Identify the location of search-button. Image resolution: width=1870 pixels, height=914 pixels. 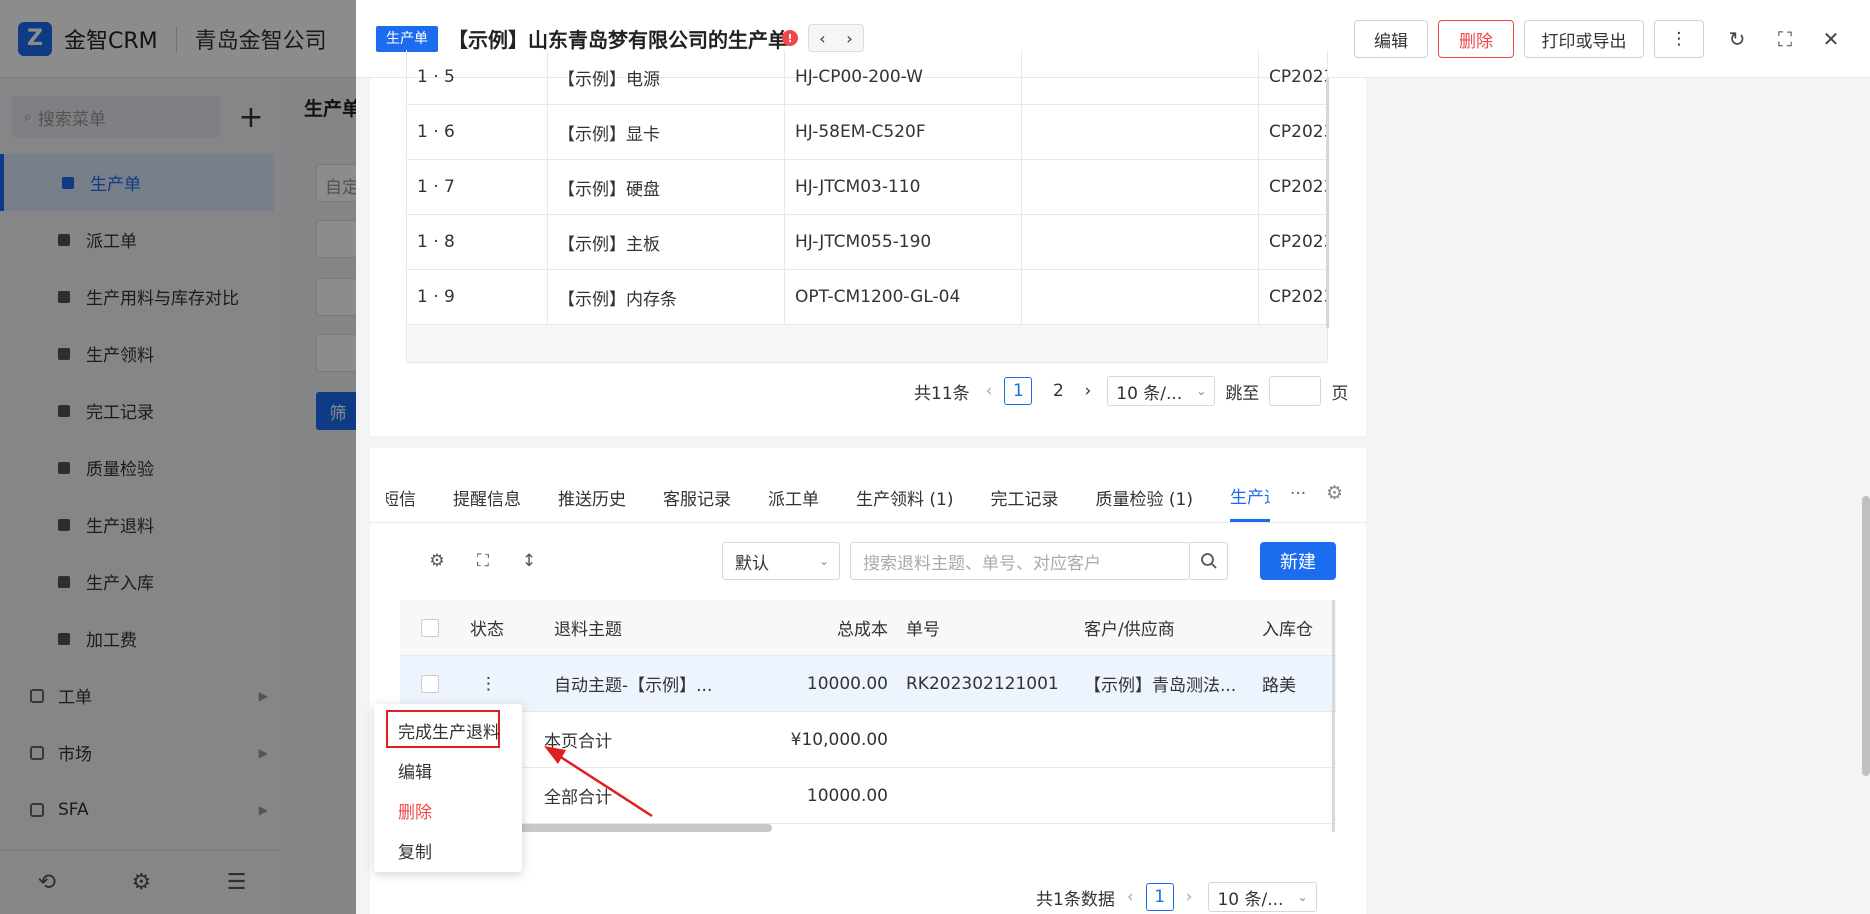
(1209, 561).